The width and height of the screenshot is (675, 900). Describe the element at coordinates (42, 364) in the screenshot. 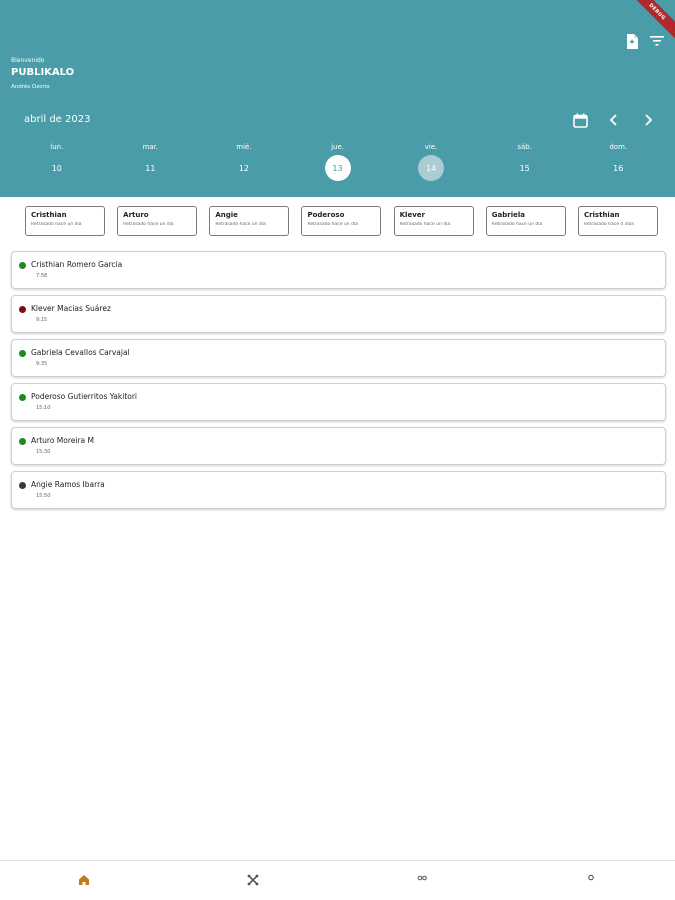

I see `appointment-time: 9:35` at that location.